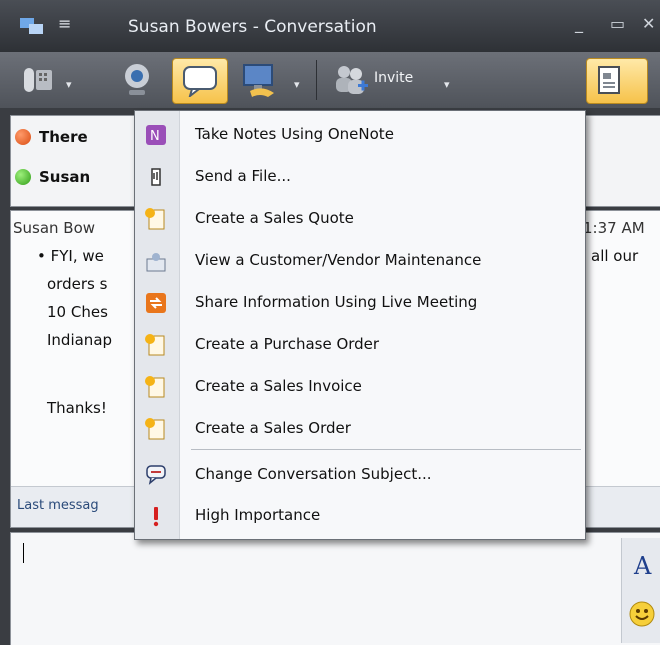 The image size is (660, 645). Describe the element at coordinates (77, 284) in the screenshot. I see `message-line: orders s` at that location.